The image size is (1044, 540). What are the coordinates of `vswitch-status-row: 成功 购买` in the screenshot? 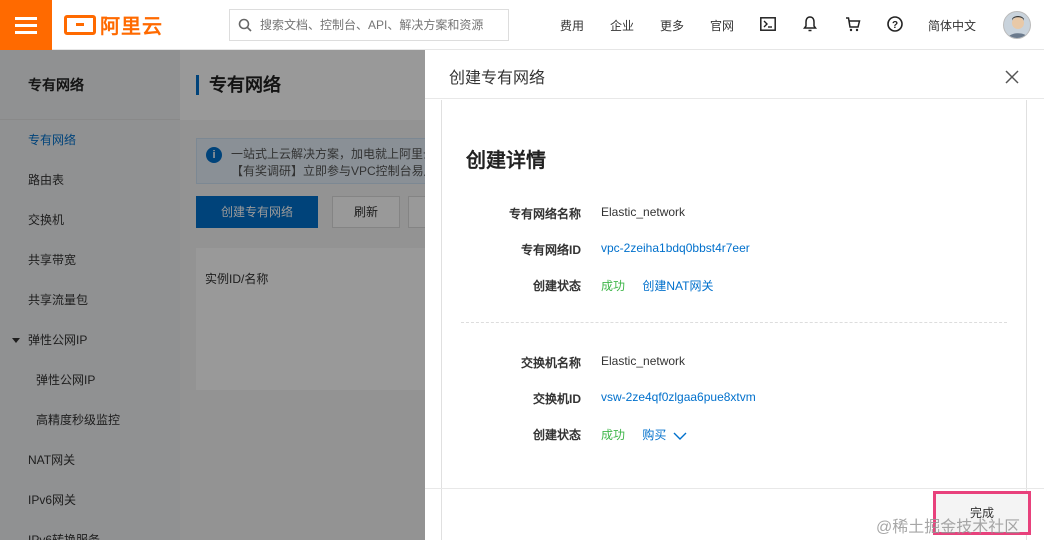 It's located at (644, 434).